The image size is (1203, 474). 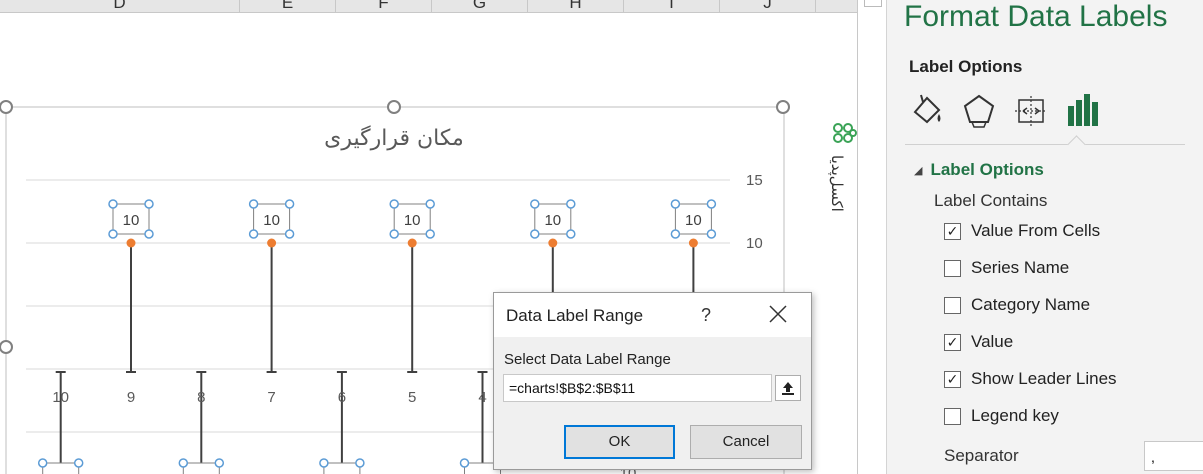 I want to click on chart-handle-top-left, so click(x=6, y=107).